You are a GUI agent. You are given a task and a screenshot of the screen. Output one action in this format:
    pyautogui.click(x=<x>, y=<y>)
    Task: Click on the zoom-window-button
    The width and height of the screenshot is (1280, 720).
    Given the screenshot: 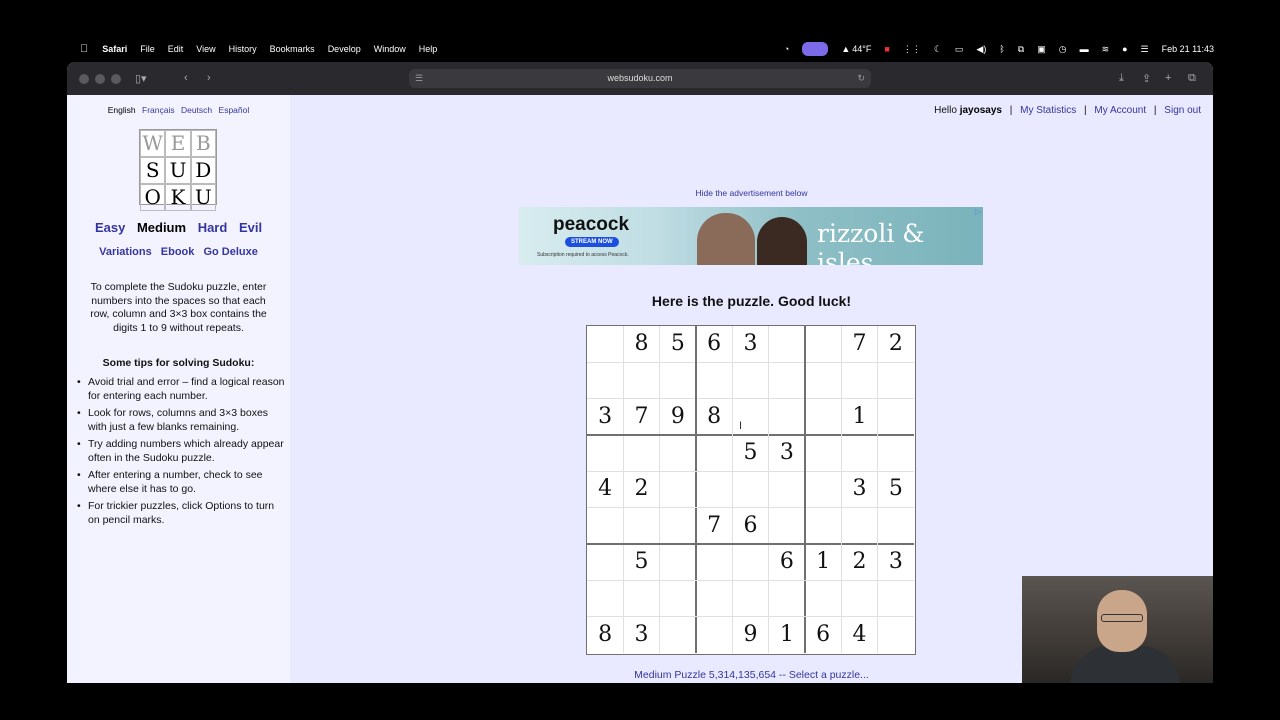 What is the action you would take?
    pyautogui.click(x=116, y=79)
    